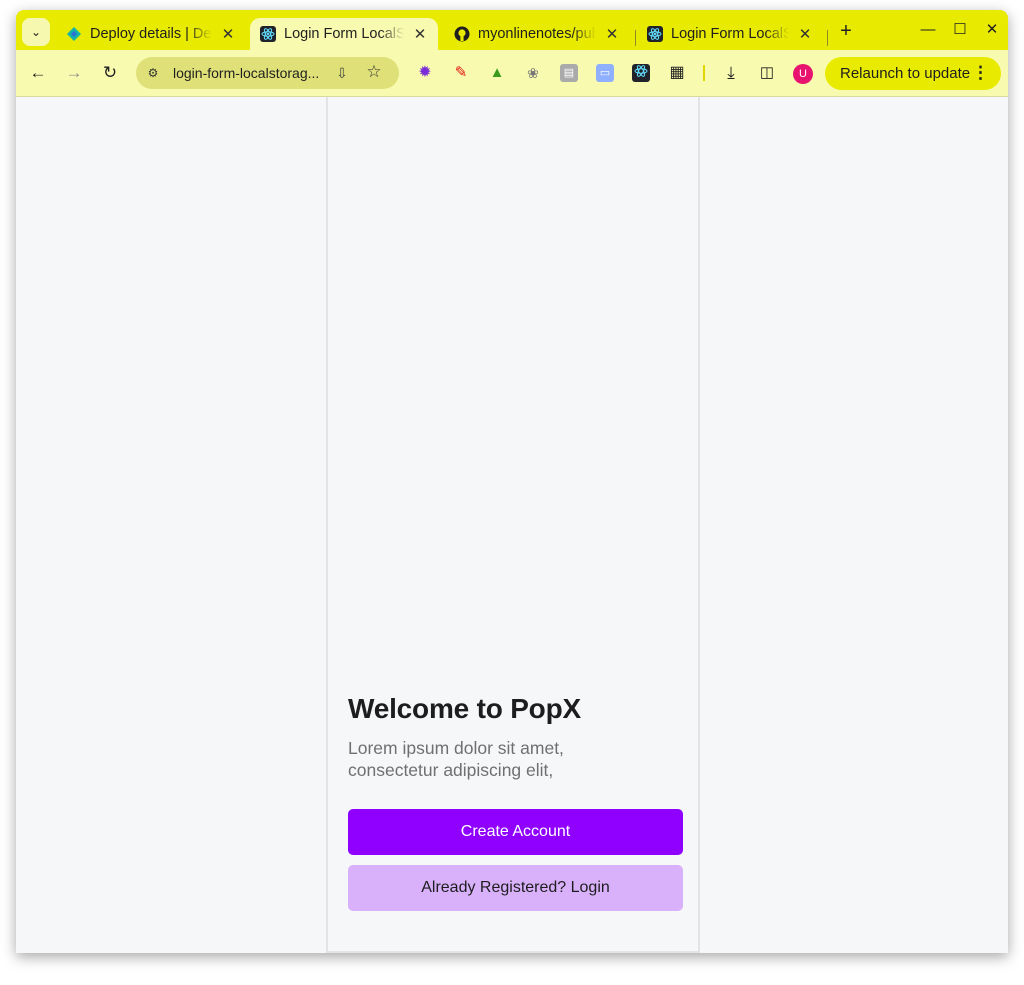  What do you see at coordinates (74, 73) in the screenshot?
I see `forward-arrow-icon: →` at bounding box center [74, 73].